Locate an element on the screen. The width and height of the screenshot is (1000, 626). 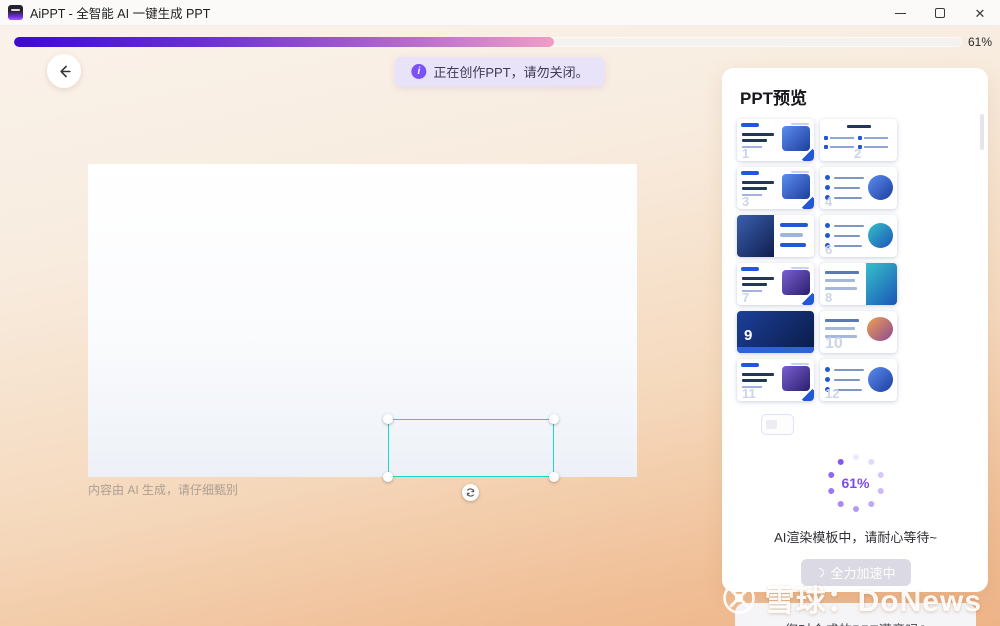
window-controls: ✕ is located at coordinates (940, 13).